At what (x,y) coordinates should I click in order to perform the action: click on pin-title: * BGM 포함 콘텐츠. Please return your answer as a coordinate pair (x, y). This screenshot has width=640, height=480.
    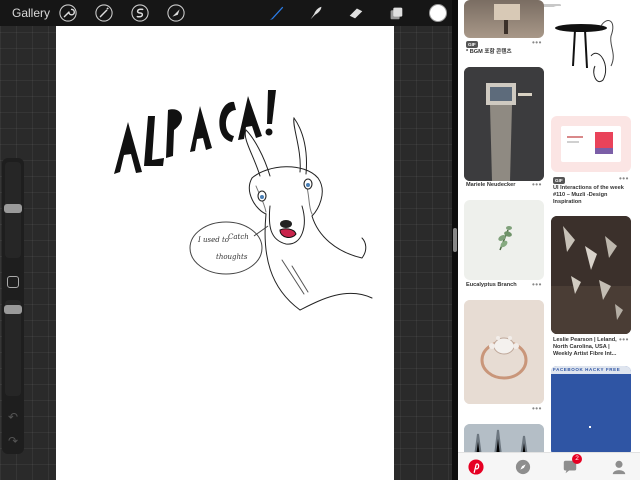
    Looking at the image, I should click on (489, 52).